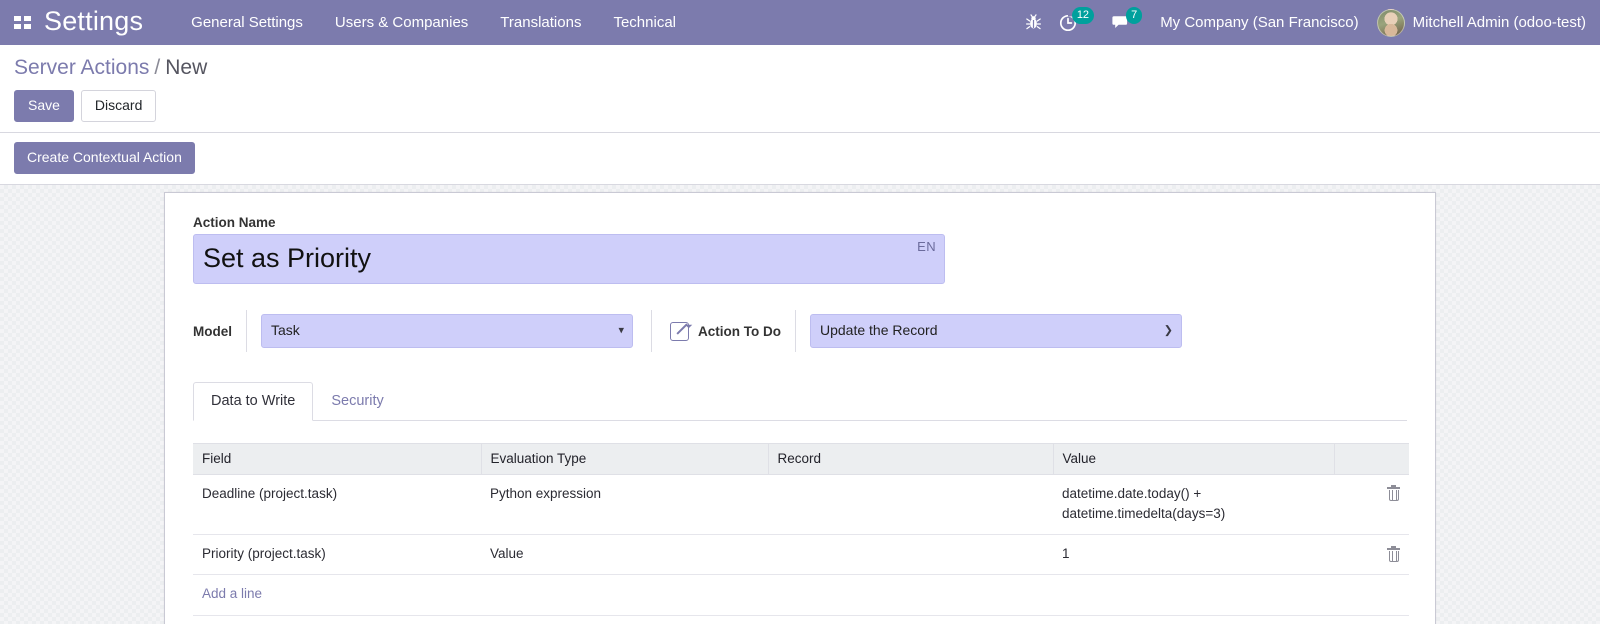 The height and width of the screenshot is (624, 1600). I want to click on language-badge: EN, so click(926, 246).